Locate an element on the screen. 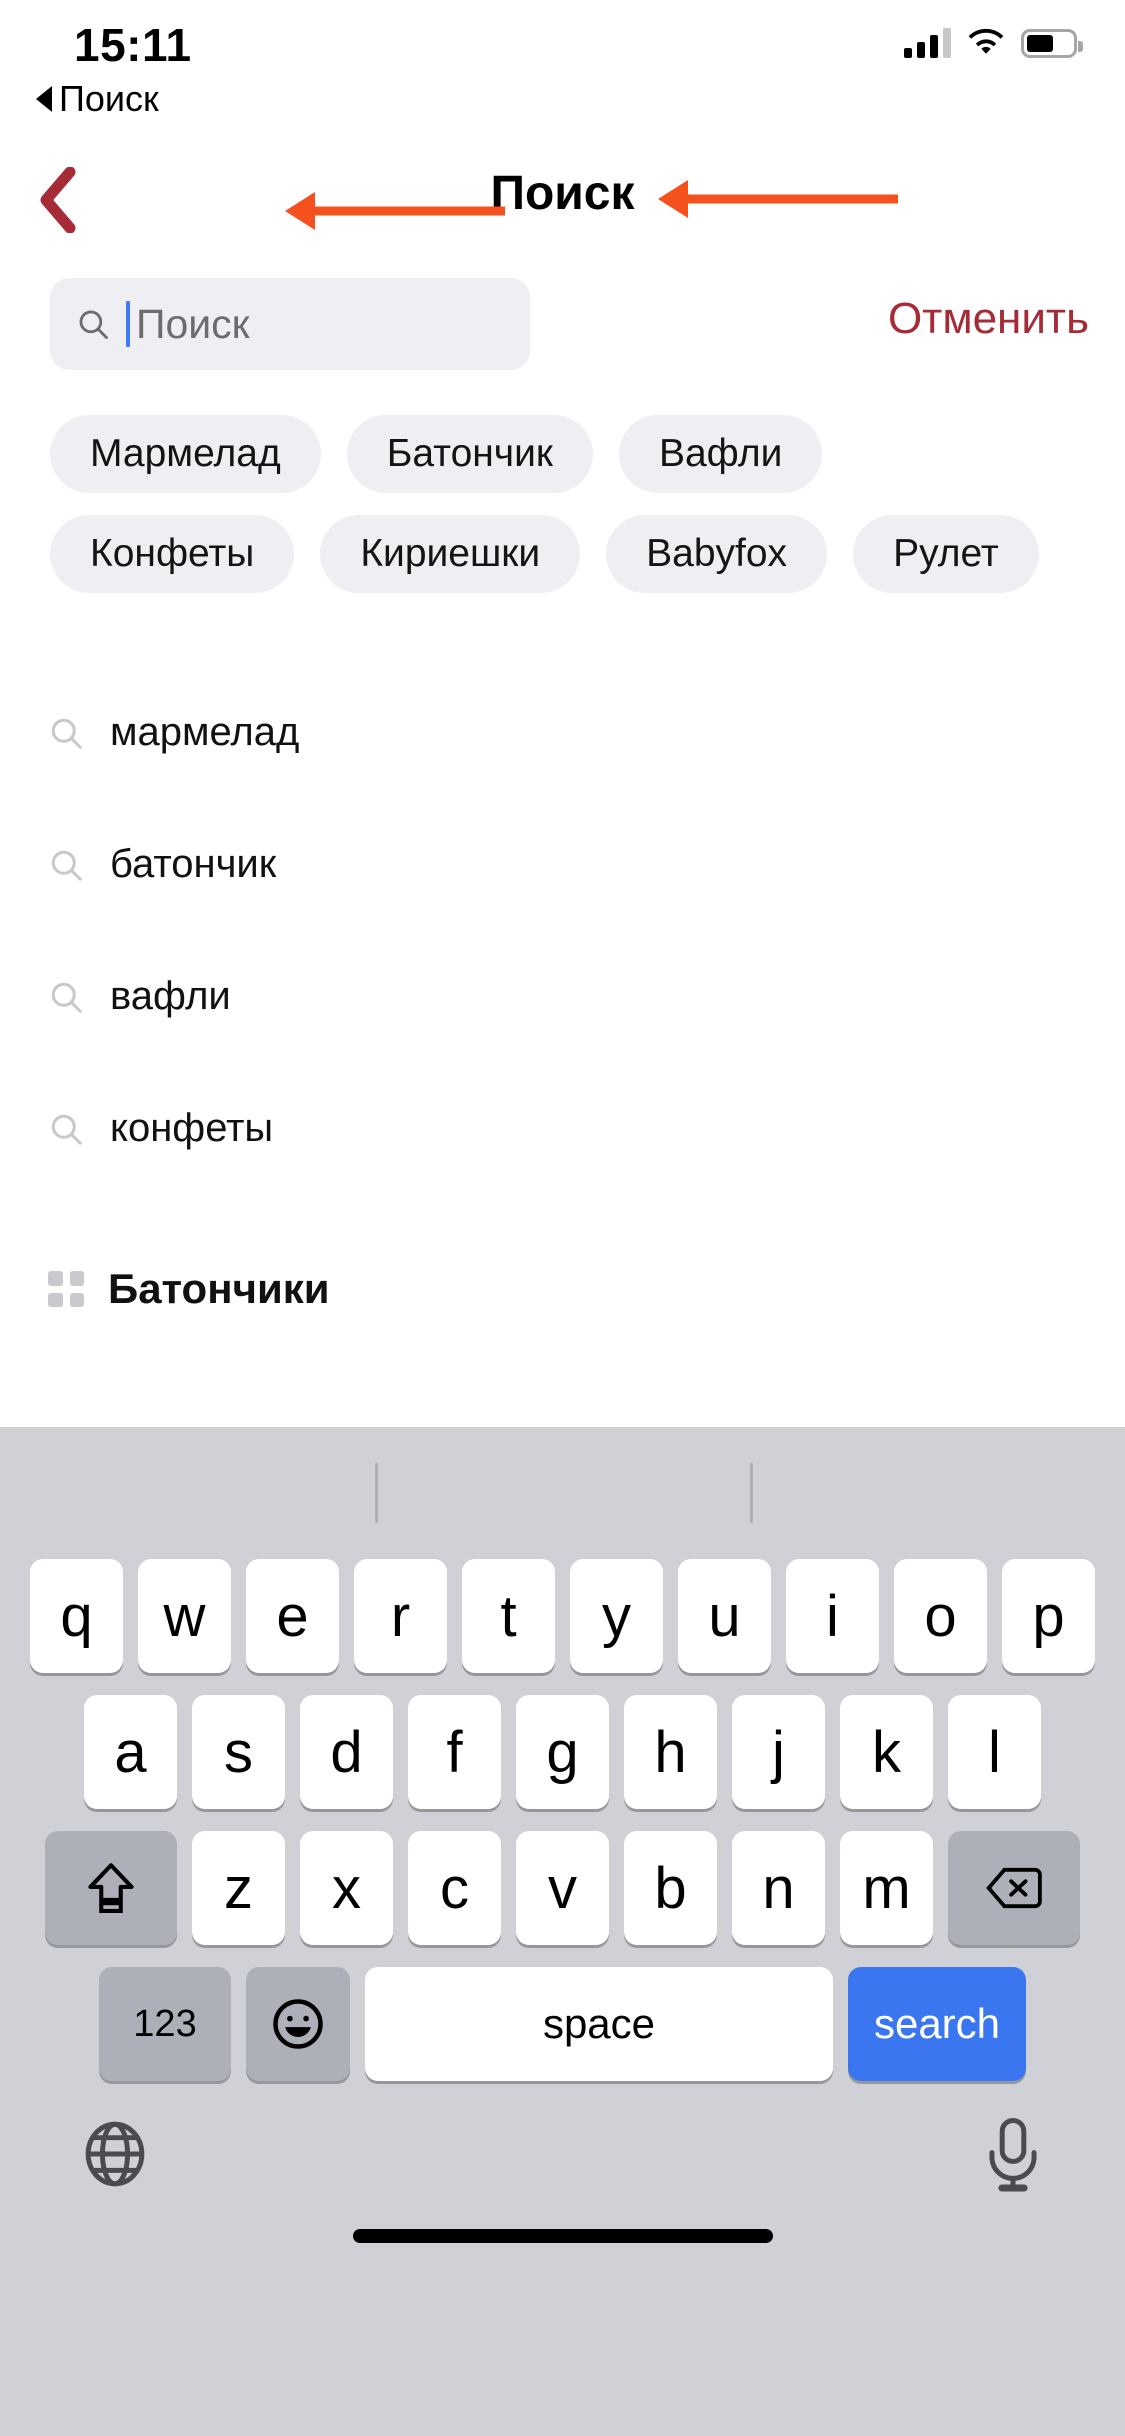 This screenshot has height=2436, width=1125. microphone-icon is located at coordinates (1013, 2155).